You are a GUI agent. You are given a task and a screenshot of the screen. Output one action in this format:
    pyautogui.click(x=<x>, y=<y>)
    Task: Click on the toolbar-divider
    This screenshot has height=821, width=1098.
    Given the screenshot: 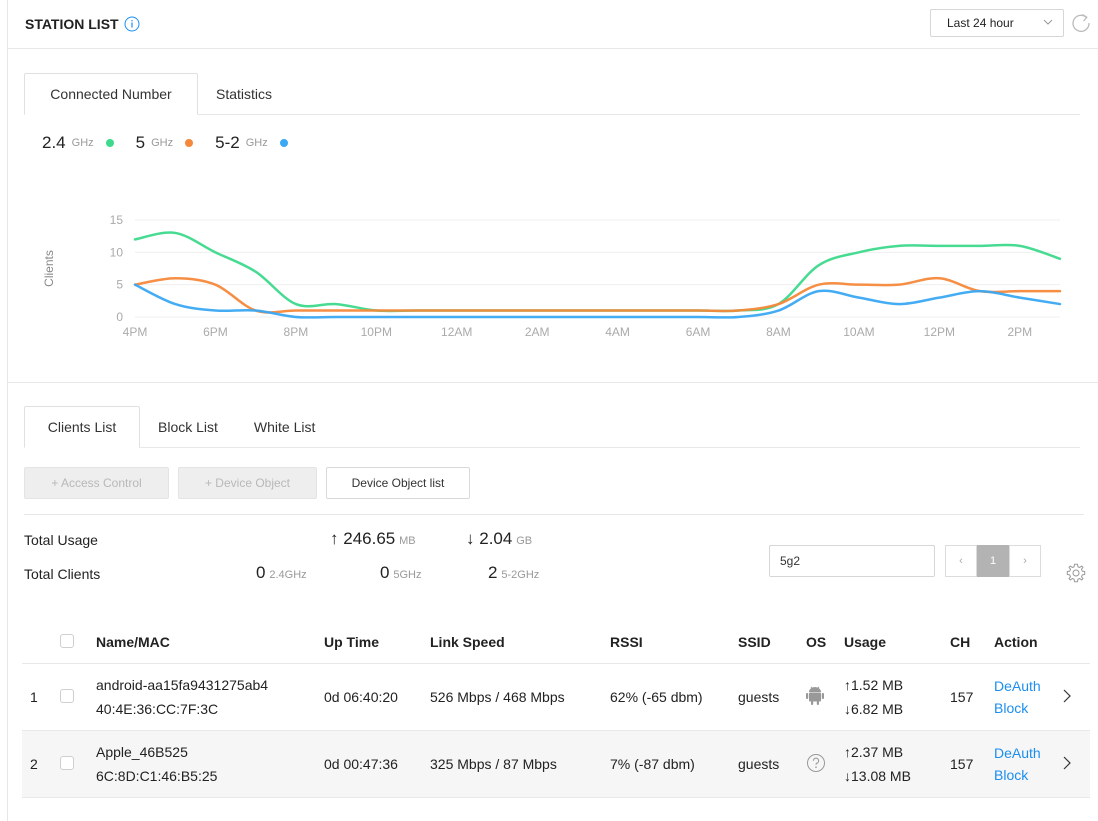 What is the action you would take?
    pyautogui.click(x=554, y=514)
    